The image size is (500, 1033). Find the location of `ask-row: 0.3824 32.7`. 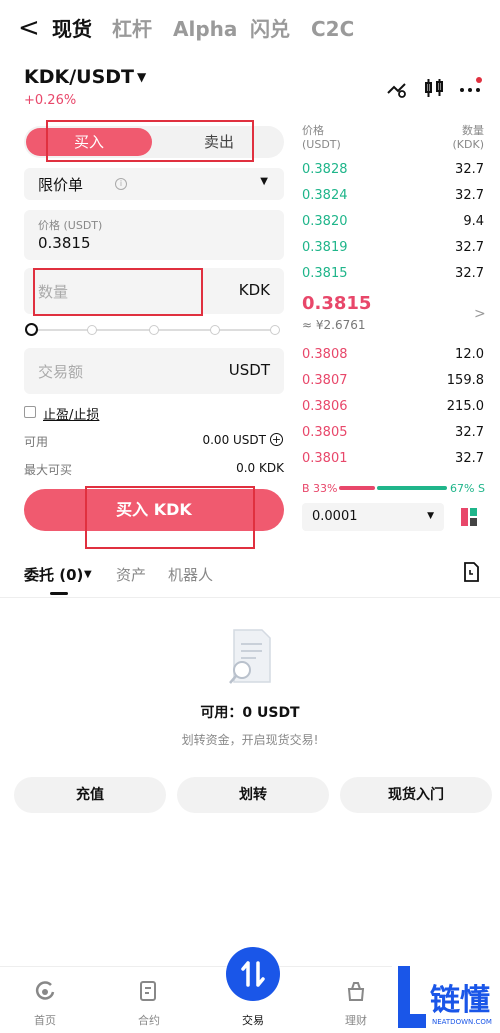

ask-row: 0.3824 32.7 is located at coordinates (393, 196).